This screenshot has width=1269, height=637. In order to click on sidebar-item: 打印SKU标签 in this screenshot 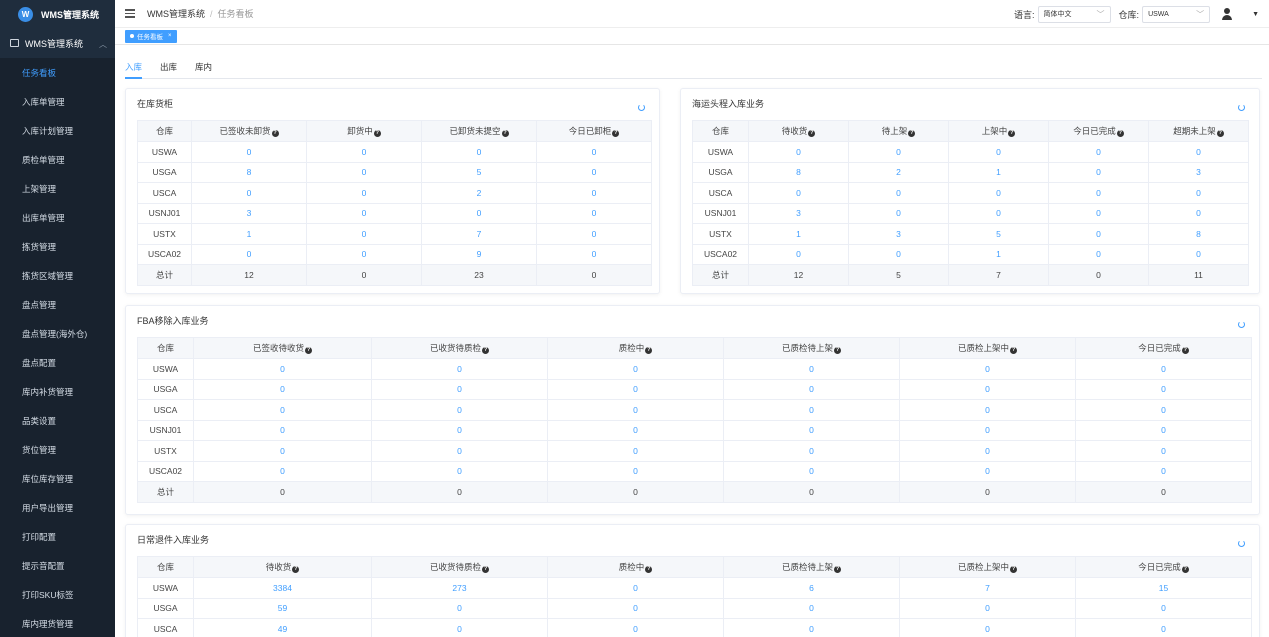, I will do `click(57, 594)`.